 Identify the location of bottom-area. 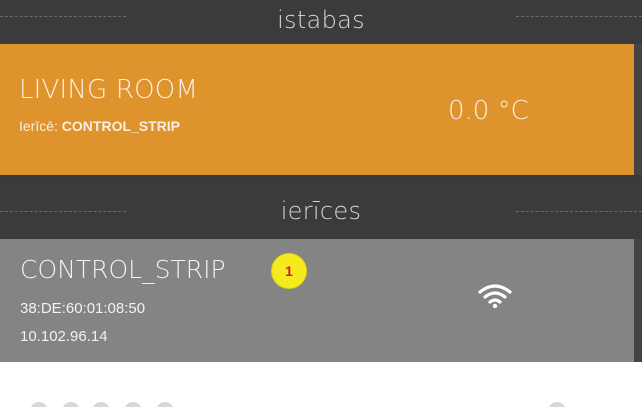
(321, 384).